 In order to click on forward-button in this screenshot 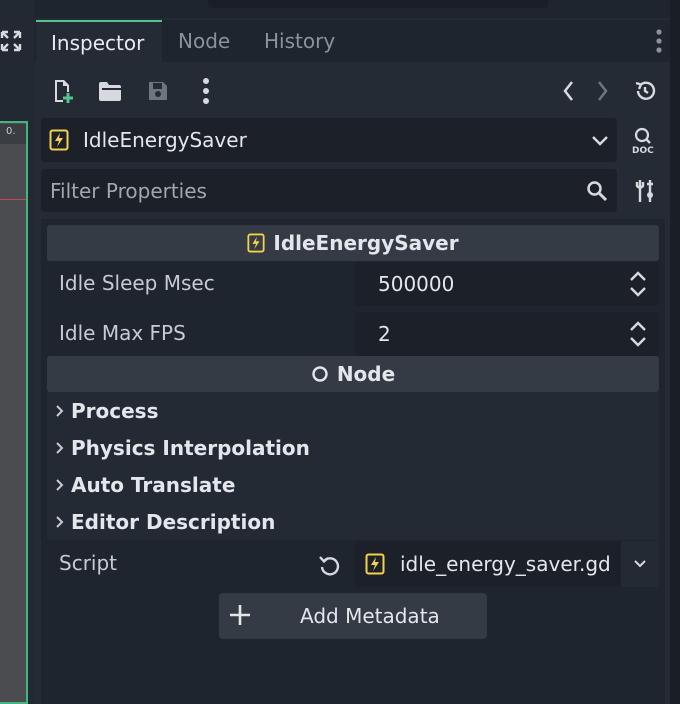, I will do `click(603, 91)`.